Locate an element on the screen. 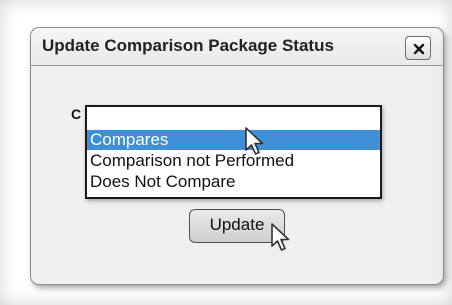  option-comparison-not-performed: Comparison not Performed is located at coordinates (233, 161).